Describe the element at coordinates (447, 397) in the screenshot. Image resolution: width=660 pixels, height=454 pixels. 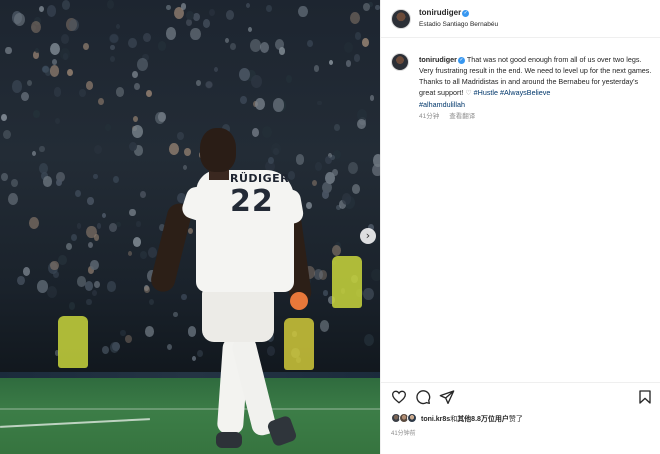
I see `share-icon` at that location.